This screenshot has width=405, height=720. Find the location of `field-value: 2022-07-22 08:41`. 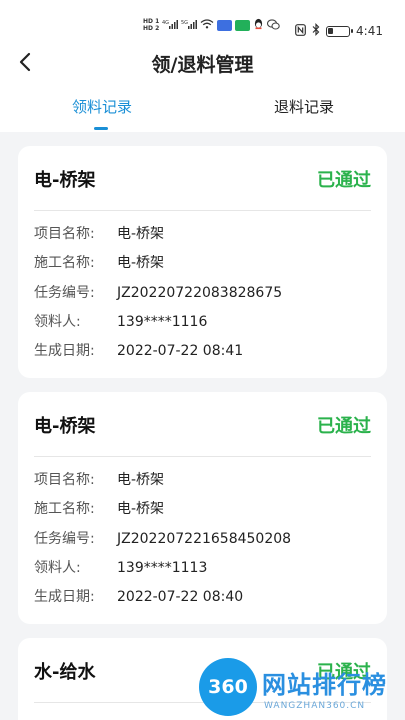

field-value: 2022-07-22 08:41 is located at coordinates (180, 351).